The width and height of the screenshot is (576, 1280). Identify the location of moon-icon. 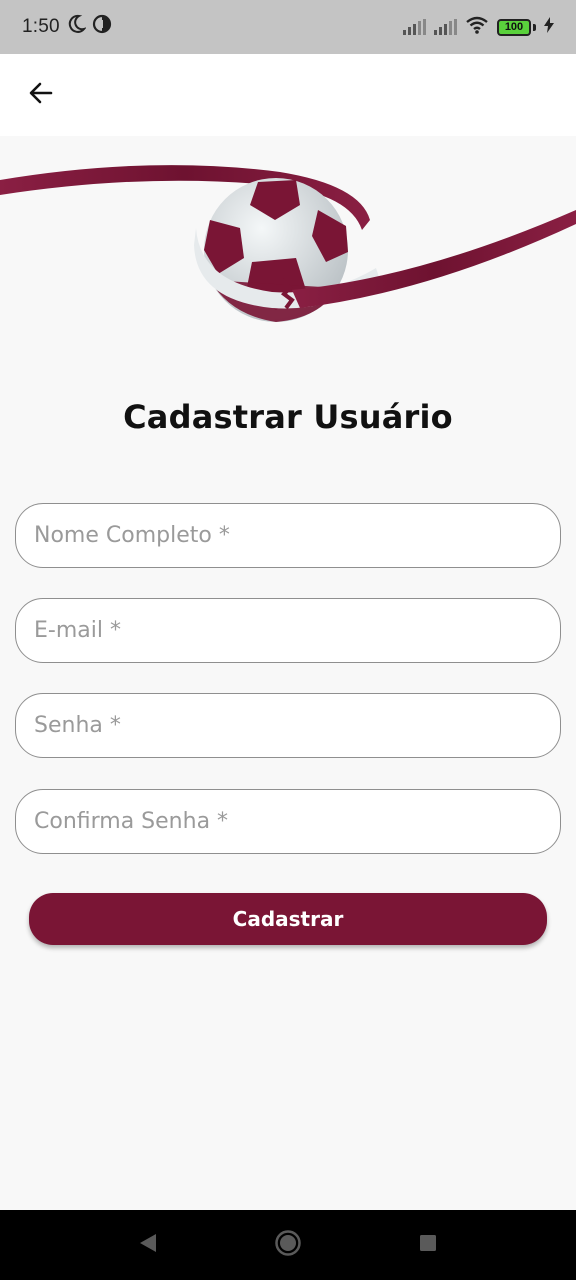
(76, 27).